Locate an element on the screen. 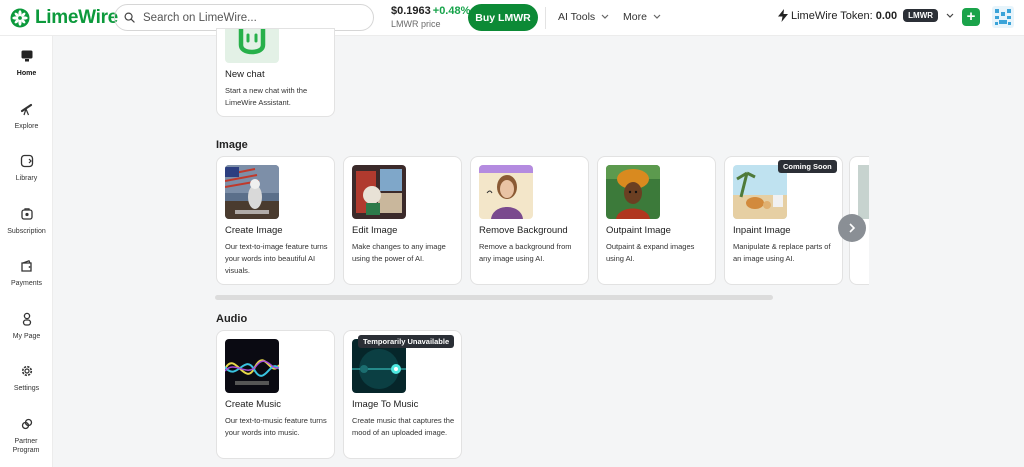 The image size is (1024, 467). sidebar-item-label: Settings is located at coordinates (26, 388).